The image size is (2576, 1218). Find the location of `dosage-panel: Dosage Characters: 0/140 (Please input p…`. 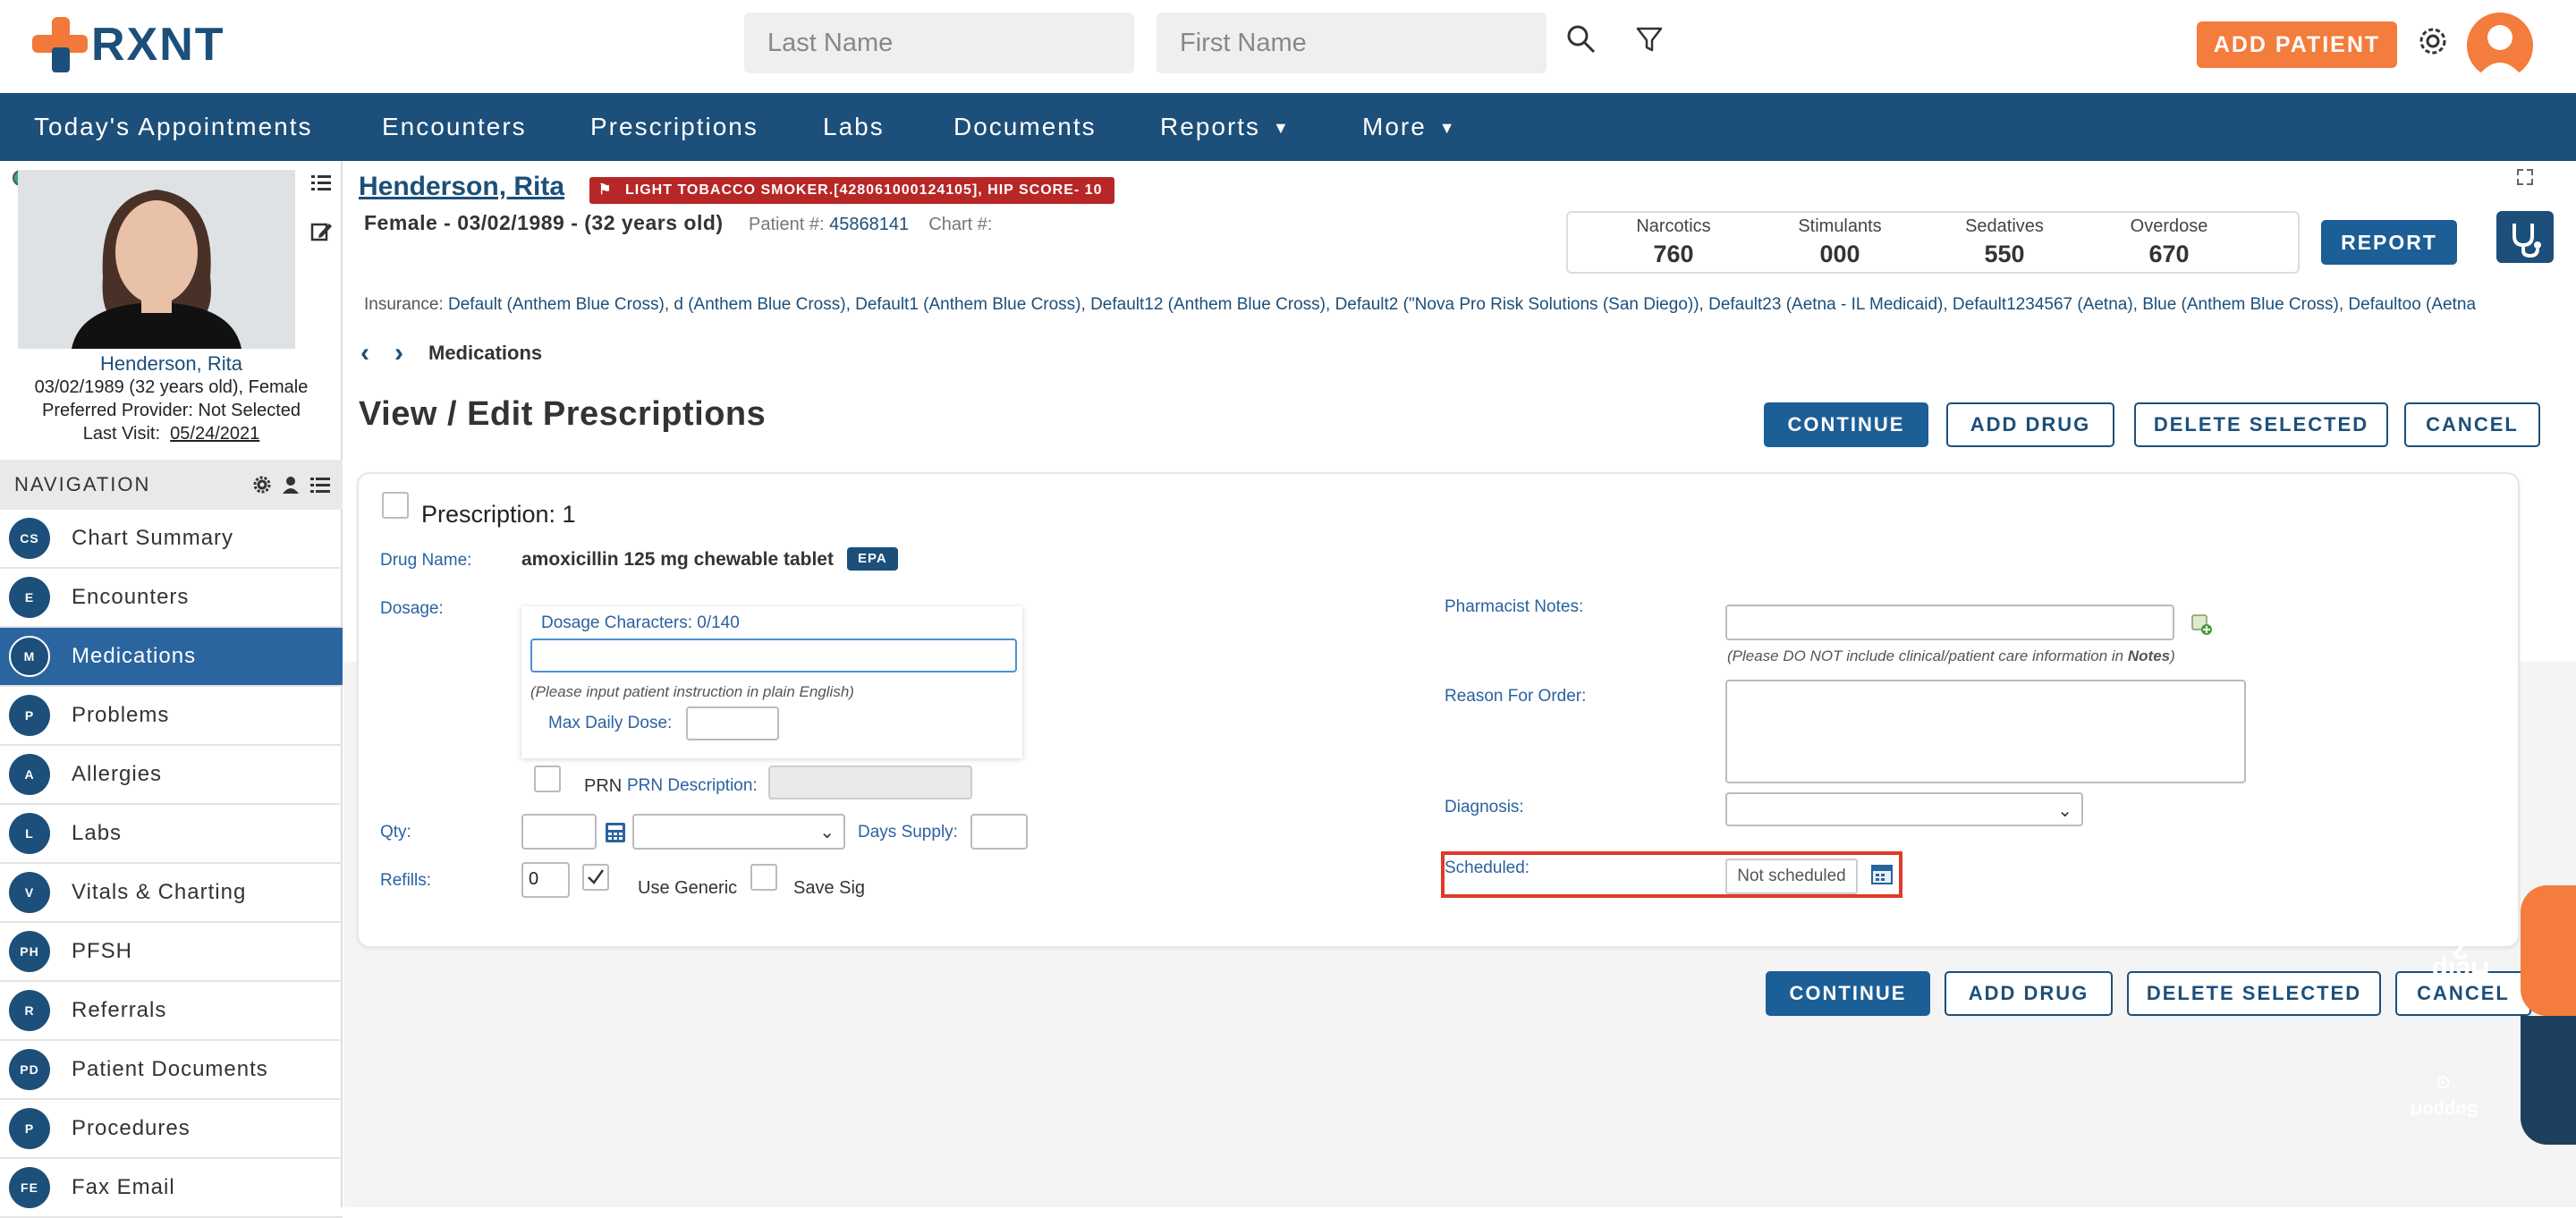

dosage-panel: Dosage Characters: 0/140 (Please input p… is located at coordinates (771, 682).